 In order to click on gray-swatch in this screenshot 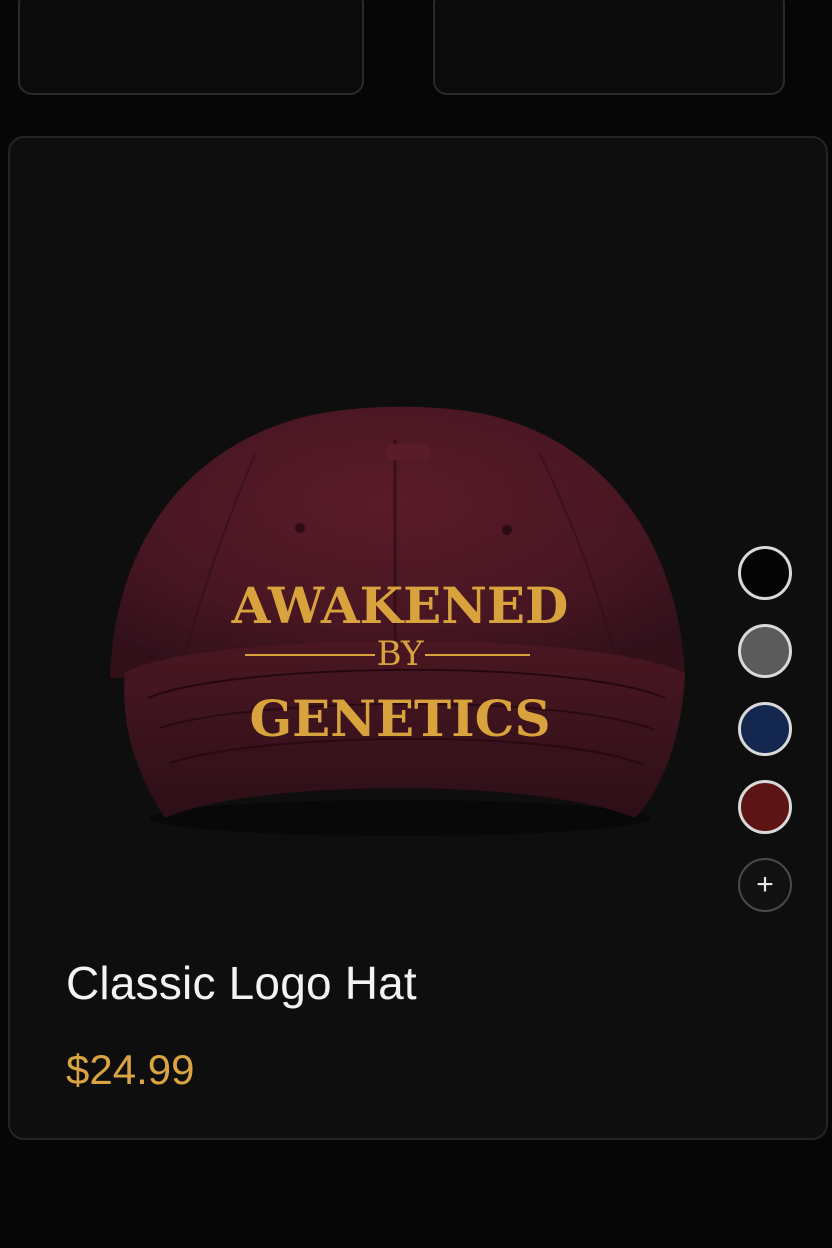, I will do `click(765, 651)`.